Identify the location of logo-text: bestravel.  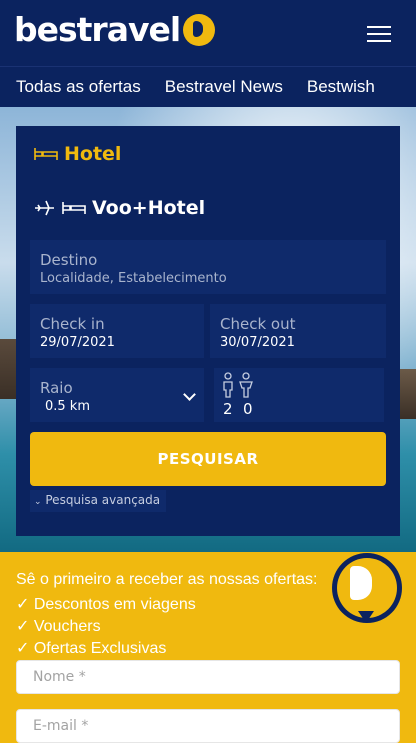
(97, 29).